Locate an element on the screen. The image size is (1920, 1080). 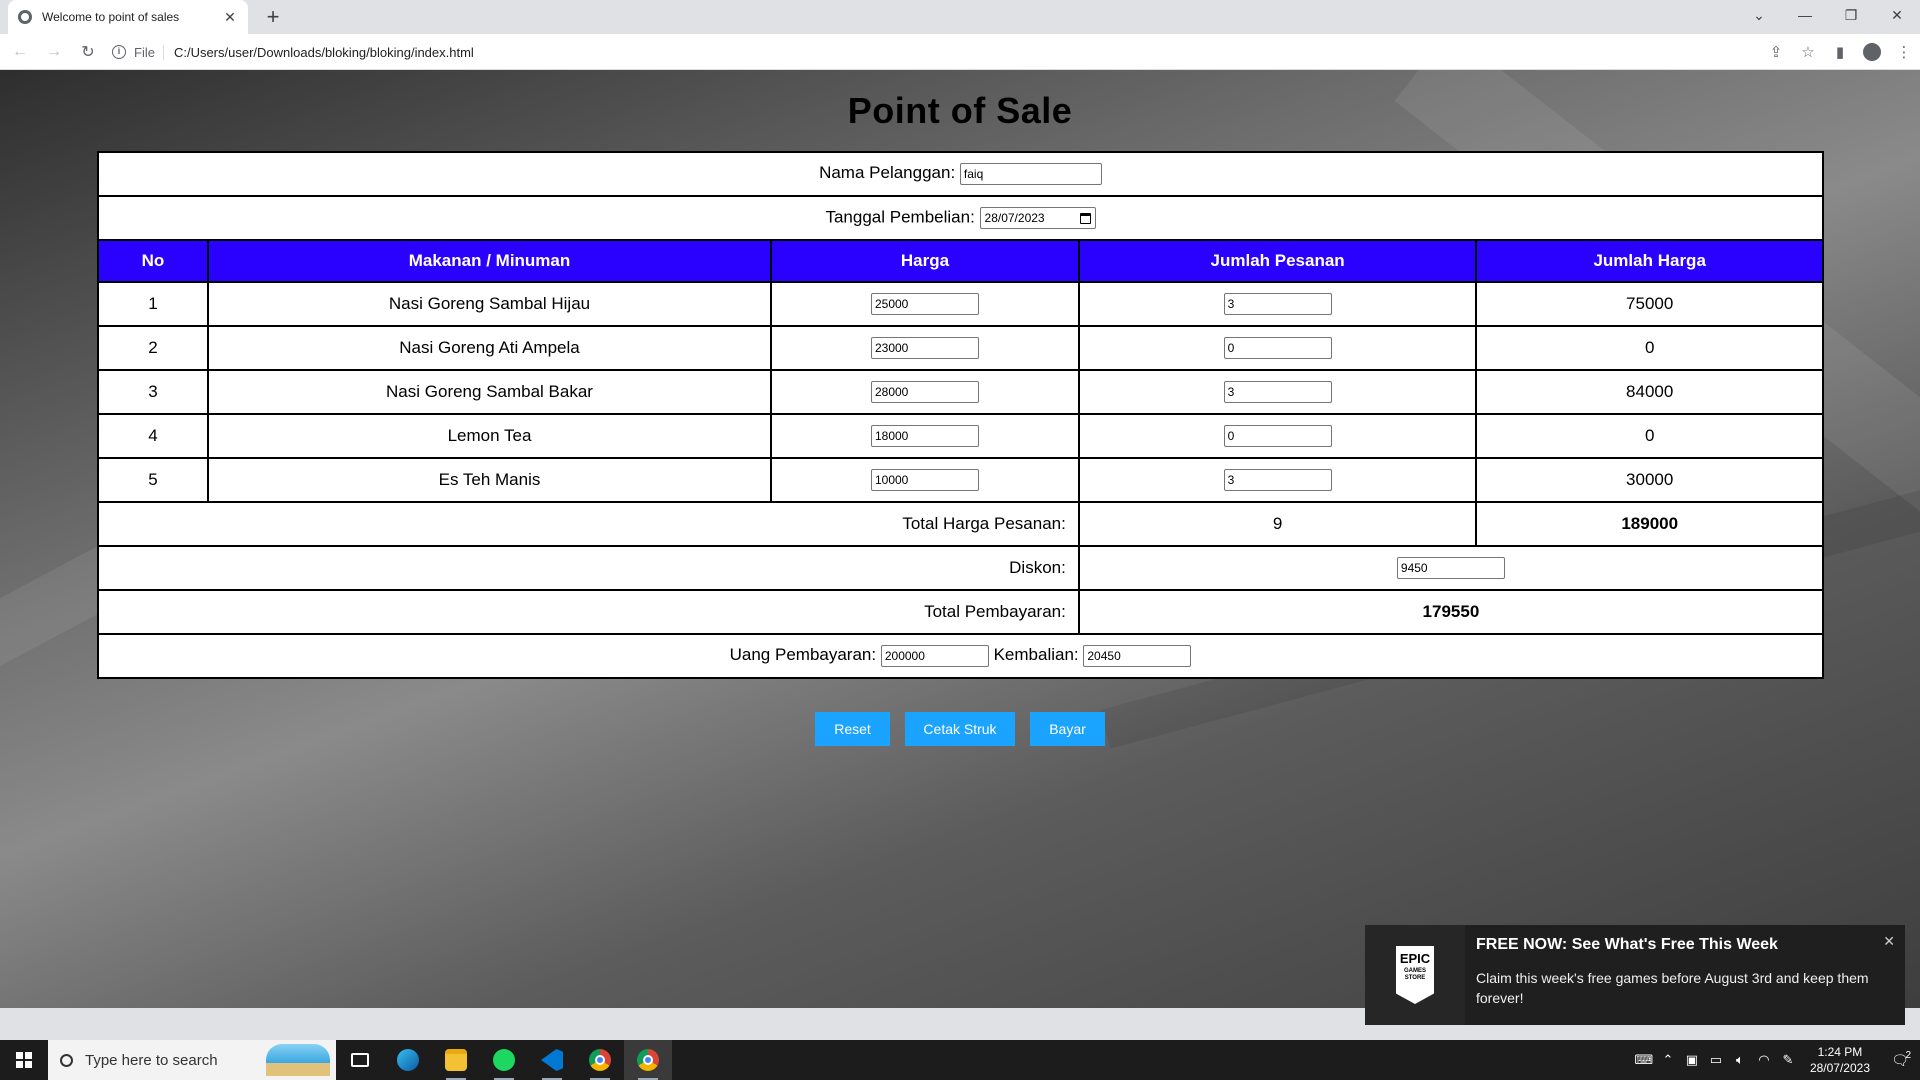
customer-name-input is located at coordinates (1030, 174).